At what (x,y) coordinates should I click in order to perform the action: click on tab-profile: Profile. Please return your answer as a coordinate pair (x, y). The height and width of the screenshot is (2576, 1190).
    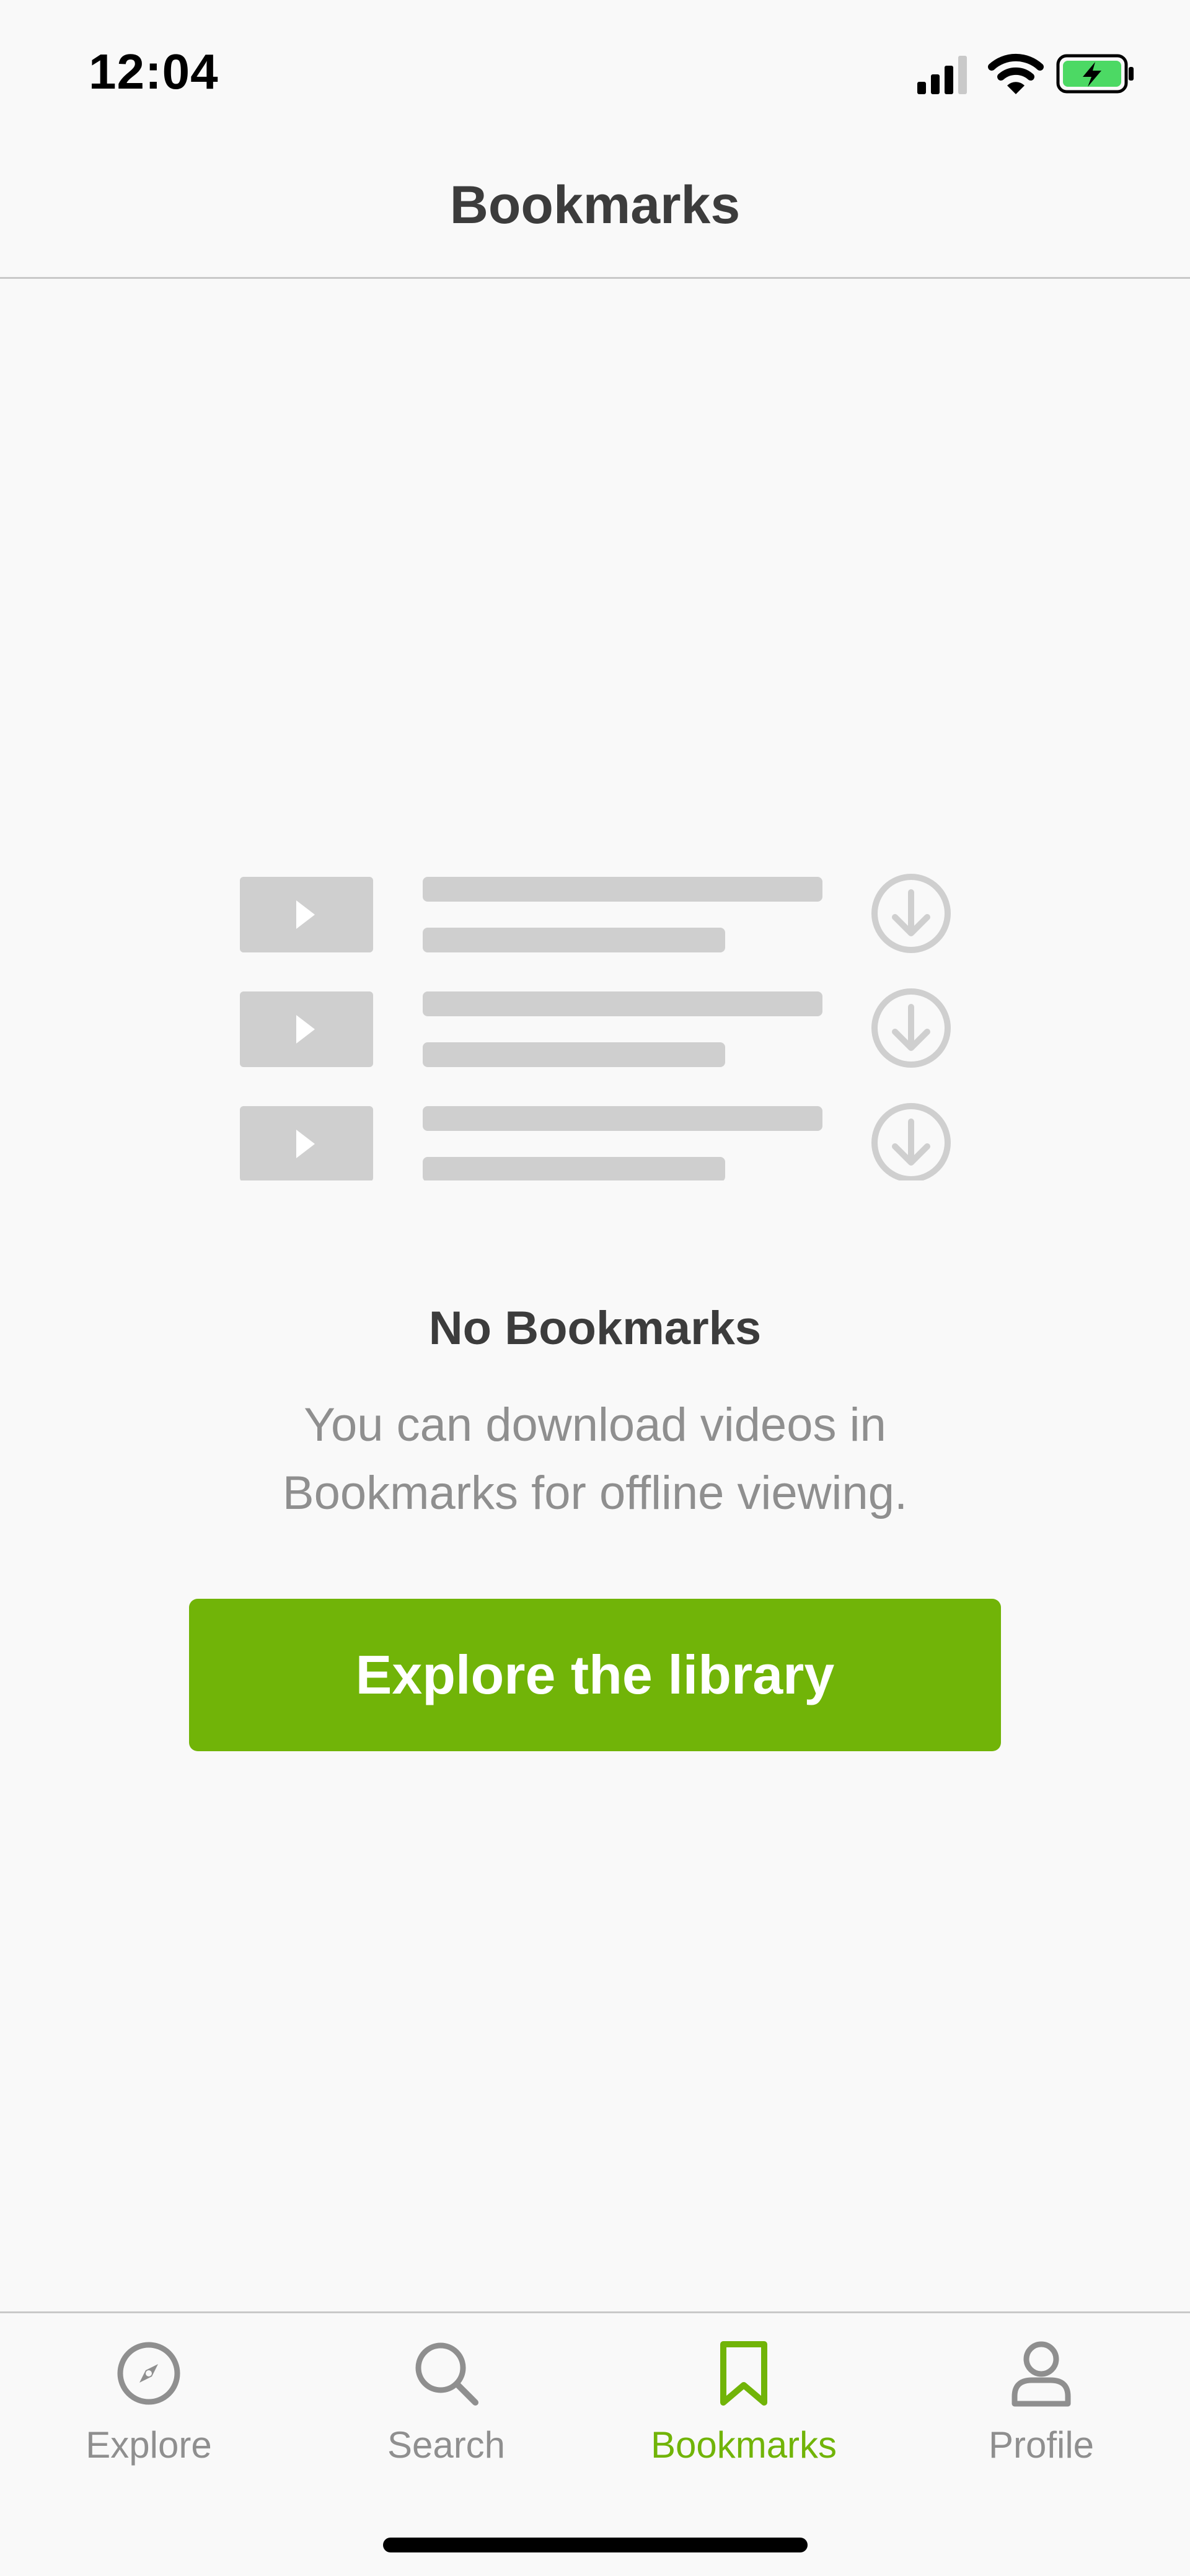
    Looking at the image, I should click on (1041, 2413).